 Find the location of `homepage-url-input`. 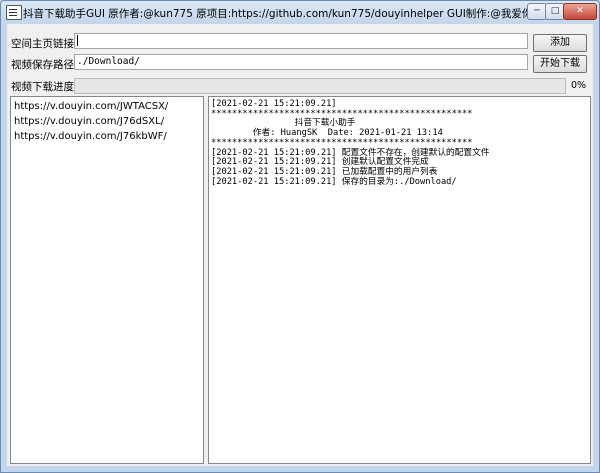

homepage-url-input is located at coordinates (301, 41).